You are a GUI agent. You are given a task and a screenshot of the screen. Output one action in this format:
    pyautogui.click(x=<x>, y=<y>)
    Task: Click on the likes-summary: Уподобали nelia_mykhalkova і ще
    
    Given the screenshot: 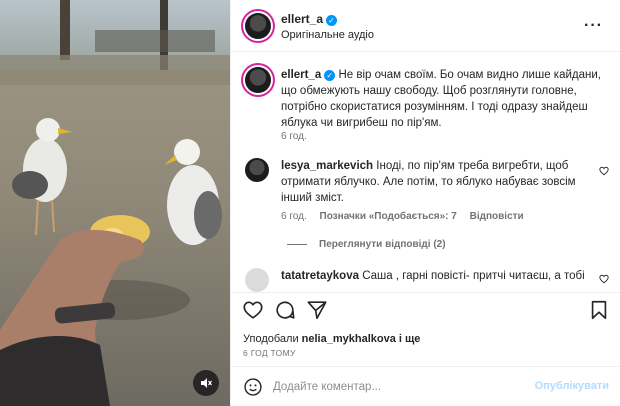 What is the action you would take?
    pyautogui.click(x=331, y=339)
    